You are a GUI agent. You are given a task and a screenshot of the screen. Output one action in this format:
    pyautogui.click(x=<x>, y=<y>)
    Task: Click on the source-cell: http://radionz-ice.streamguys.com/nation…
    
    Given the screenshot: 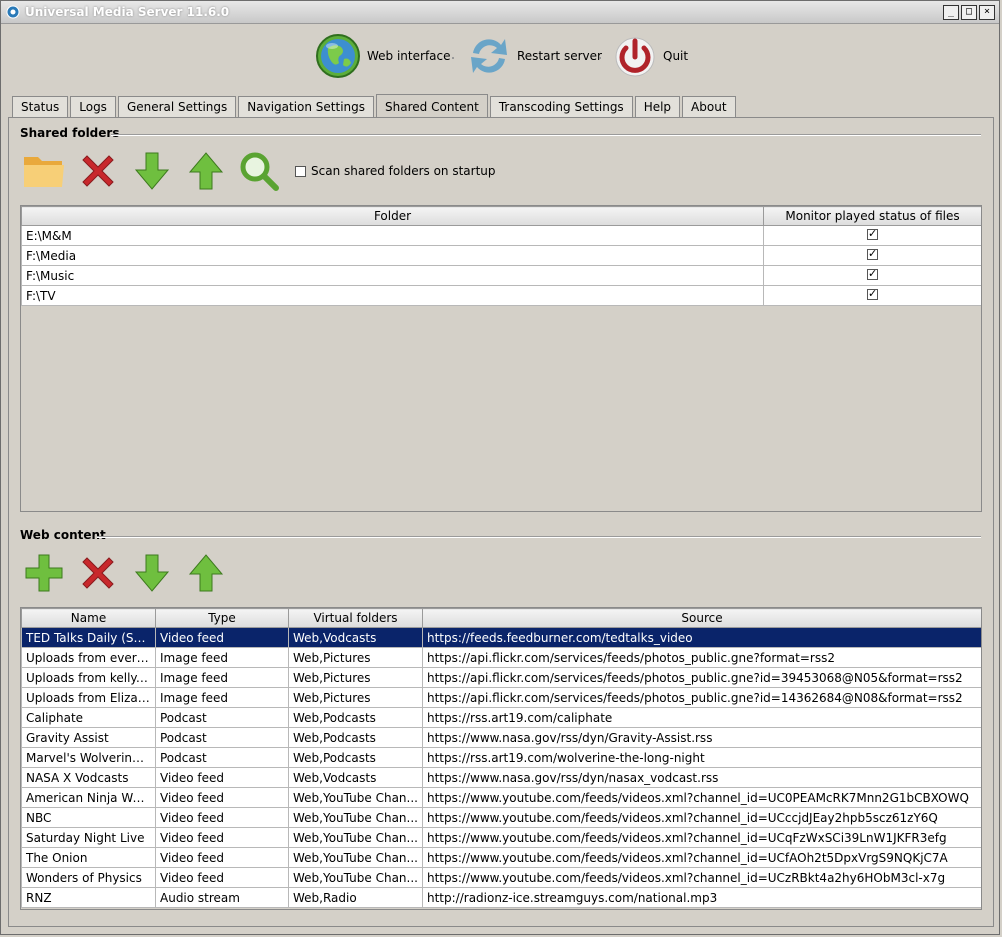 What is the action you would take?
    pyautogui.click(x=701, y=897)
    